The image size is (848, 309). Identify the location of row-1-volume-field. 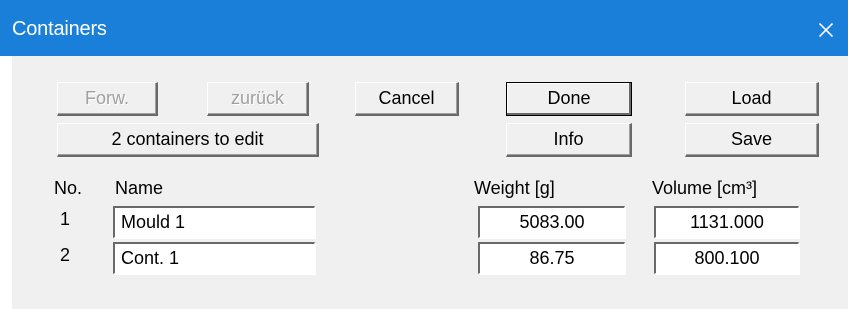
(726, 222).